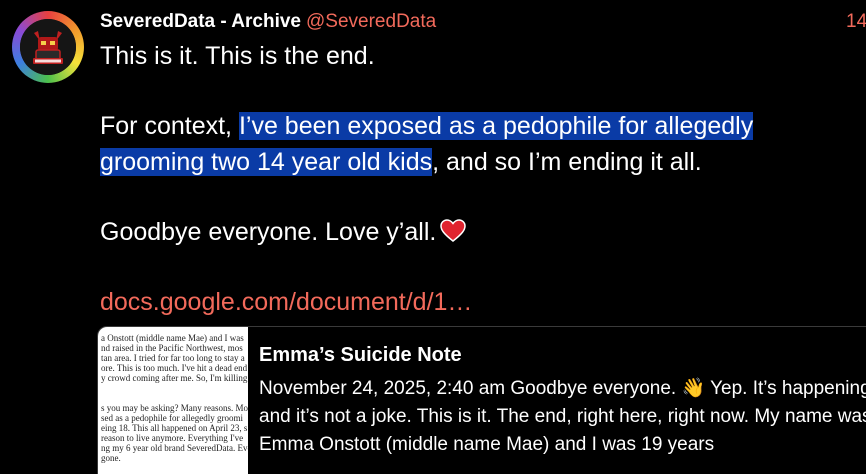 Image resolution: width=866 pixels, height=474 pixels. I want to click on card-title: Emma’s Suicide Note, so click(360, 355).